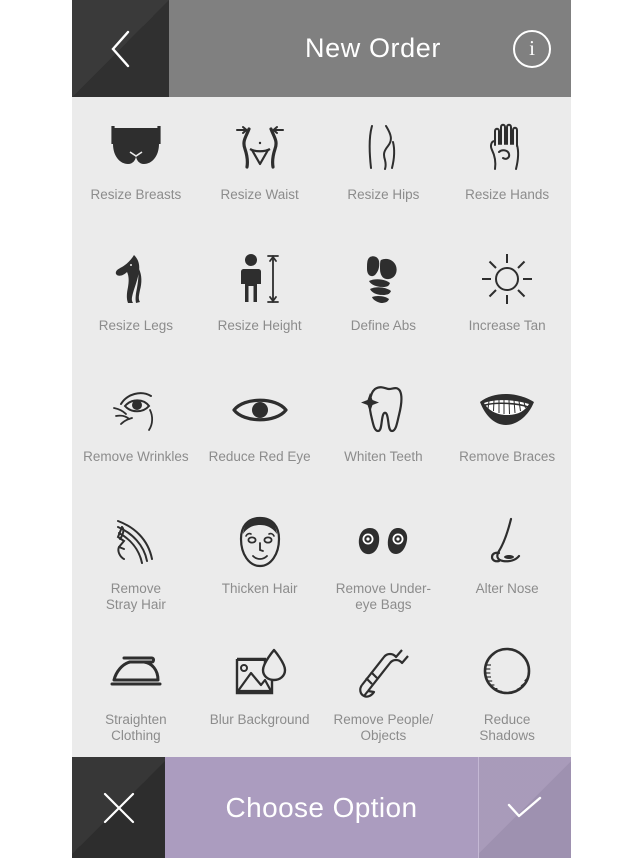 This screenshot has height=858, width=643. Describe the element at coordinates (507, 542) in the screenshot. I see `nose-icon` at that location.